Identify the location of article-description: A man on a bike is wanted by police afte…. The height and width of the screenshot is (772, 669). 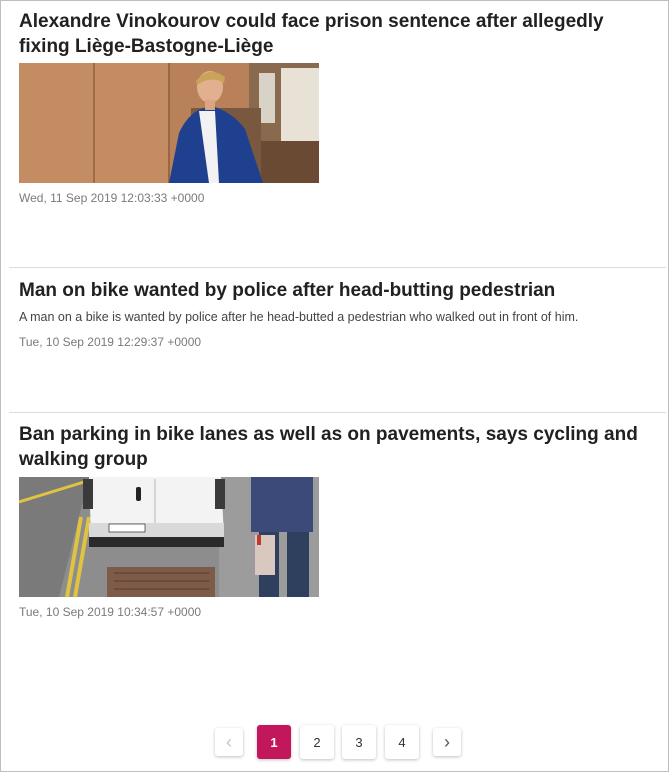
(299, 317).